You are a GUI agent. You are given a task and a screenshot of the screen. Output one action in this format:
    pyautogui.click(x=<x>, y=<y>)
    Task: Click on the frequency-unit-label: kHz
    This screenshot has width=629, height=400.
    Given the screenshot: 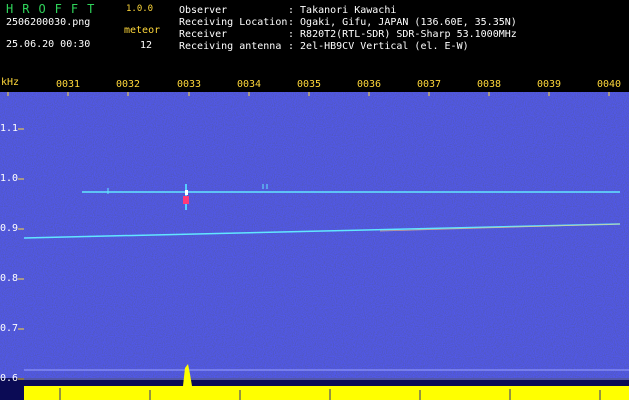 What is the action you would take?
    pyautogui.click(x=10, y=82)
    